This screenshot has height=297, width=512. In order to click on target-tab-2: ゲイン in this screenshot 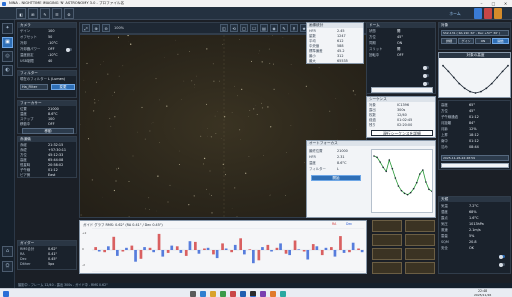, I will do `click(466, 41)`.